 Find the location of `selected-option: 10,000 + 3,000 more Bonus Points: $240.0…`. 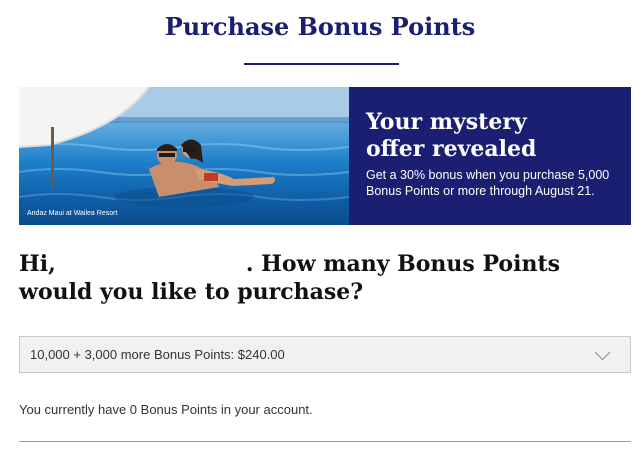

selected-option: 10,000 + 3,000 more Bonus Points: $240.0… is located at coordinates (157, 354).